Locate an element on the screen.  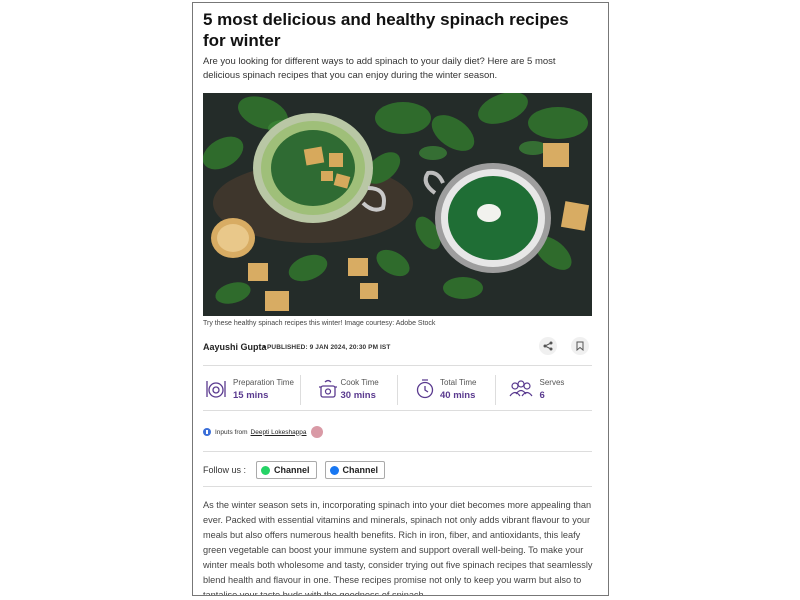
stat-label: Serves is located at coordinates (552, 382).